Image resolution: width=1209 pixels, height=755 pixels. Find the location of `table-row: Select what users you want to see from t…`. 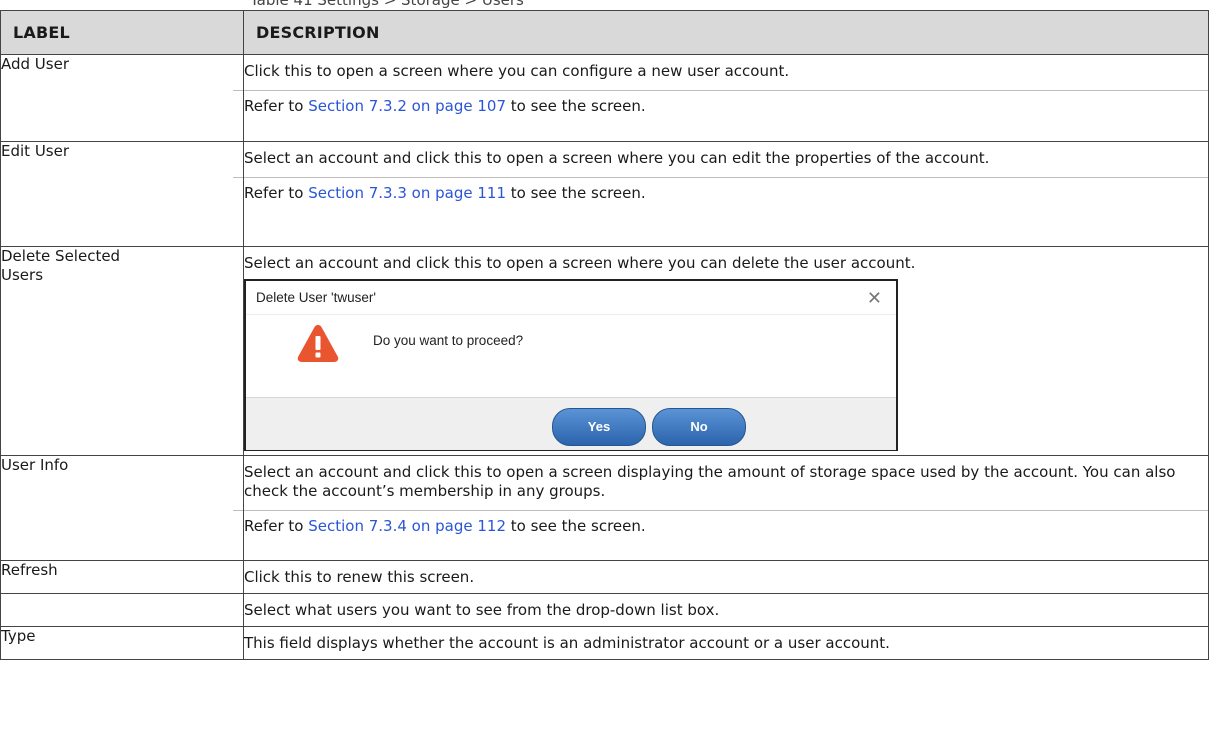

table-row: Select what users you want to see from t… is located at coordinates (604, 610).